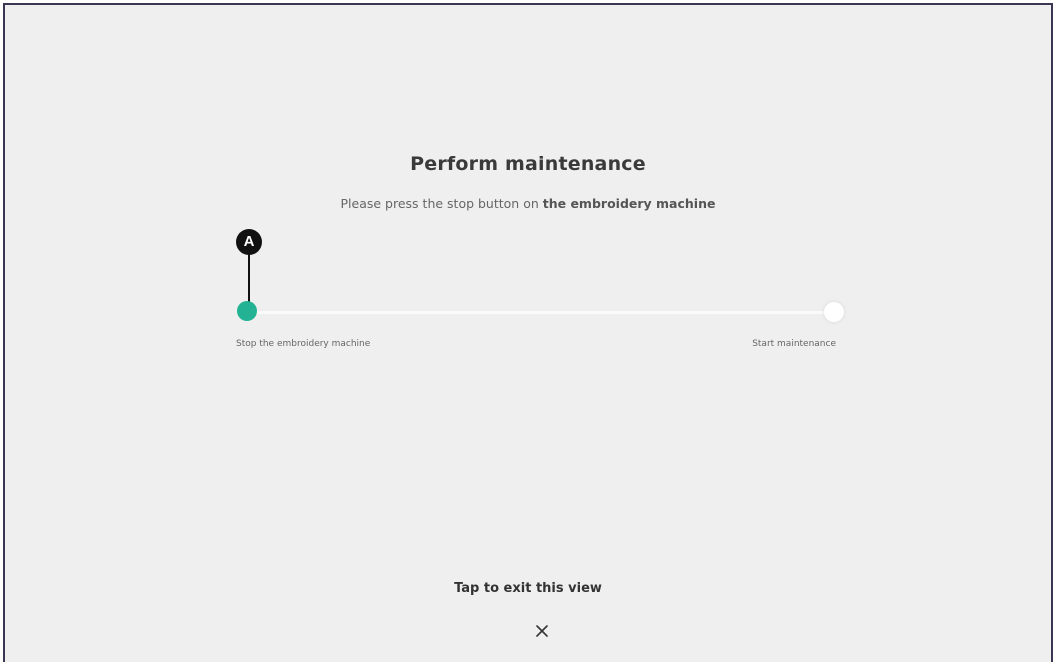 The width and height of the screenshot is (1058, 665). I want to click on callout-a-badge: A, so click(249, 242).